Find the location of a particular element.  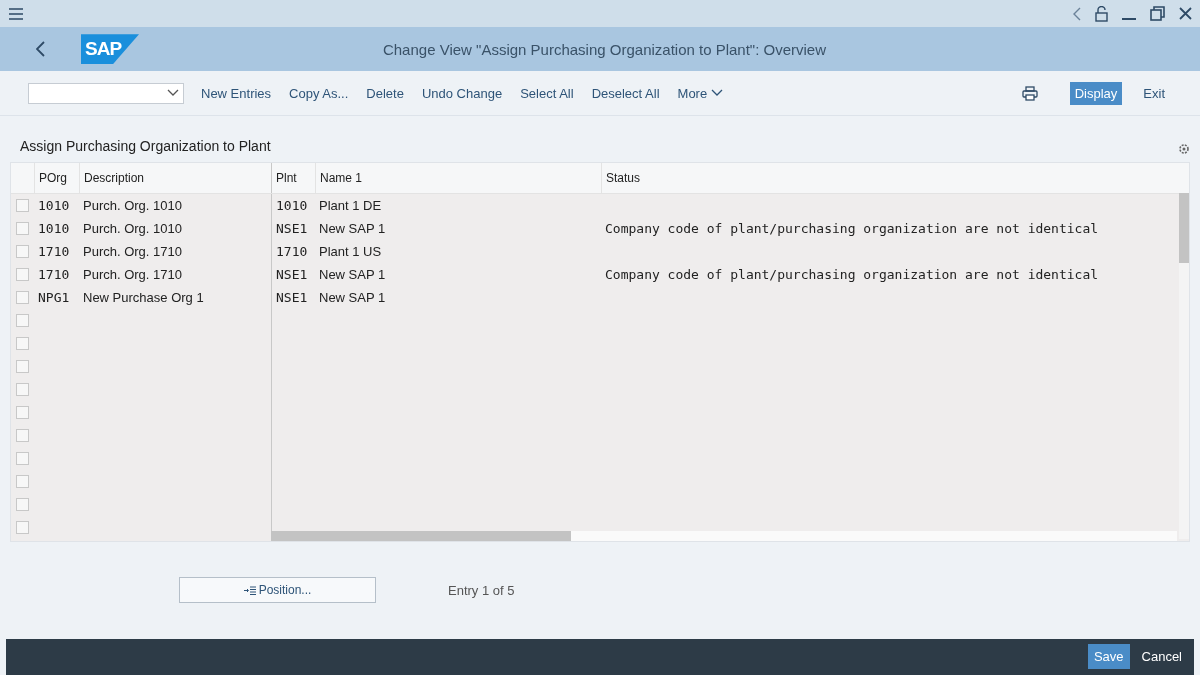

more-menu-button: More is located at coordinates (700, 93).